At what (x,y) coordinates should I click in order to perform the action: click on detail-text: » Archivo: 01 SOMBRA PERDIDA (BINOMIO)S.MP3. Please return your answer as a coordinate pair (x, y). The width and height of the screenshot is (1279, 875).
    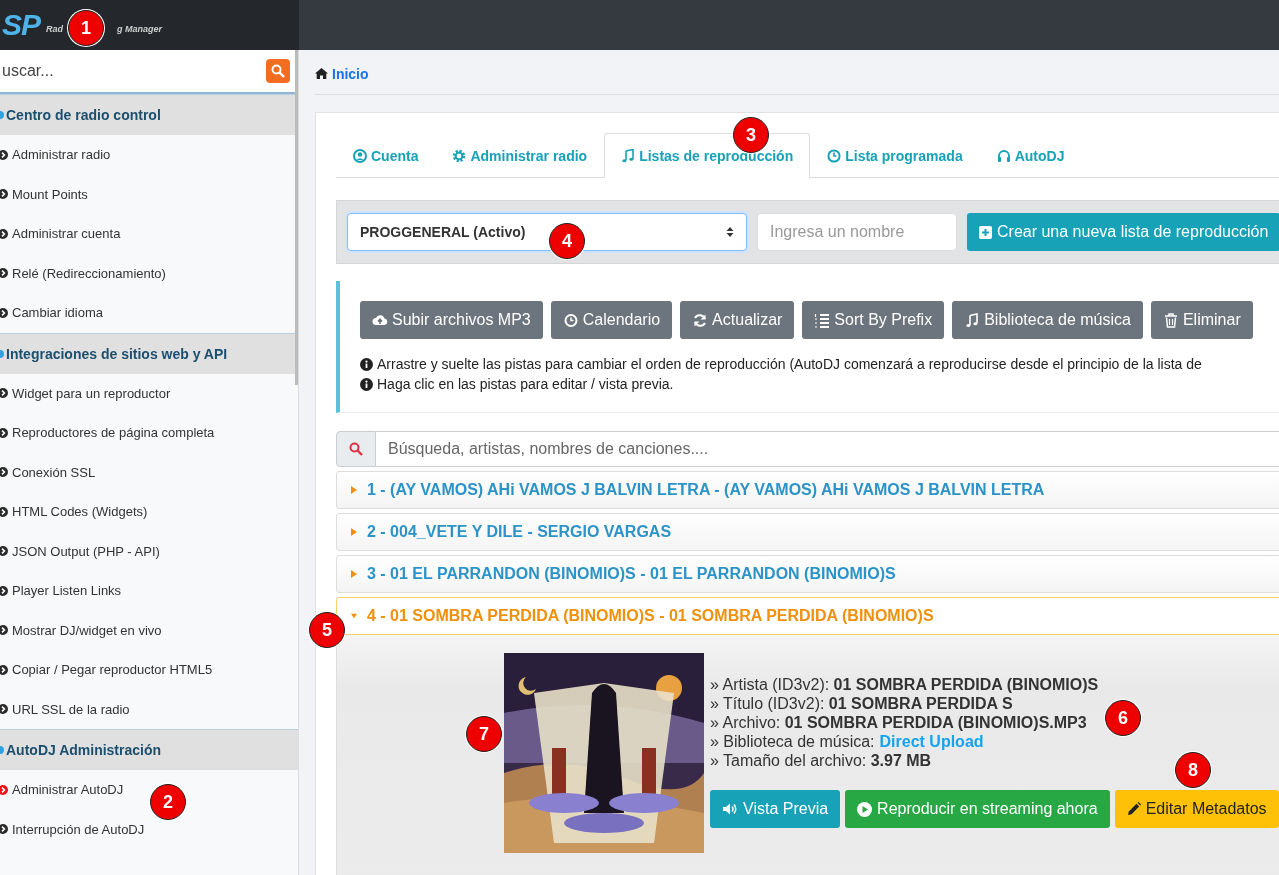
    Looking at the image, I should click on (898, 722).